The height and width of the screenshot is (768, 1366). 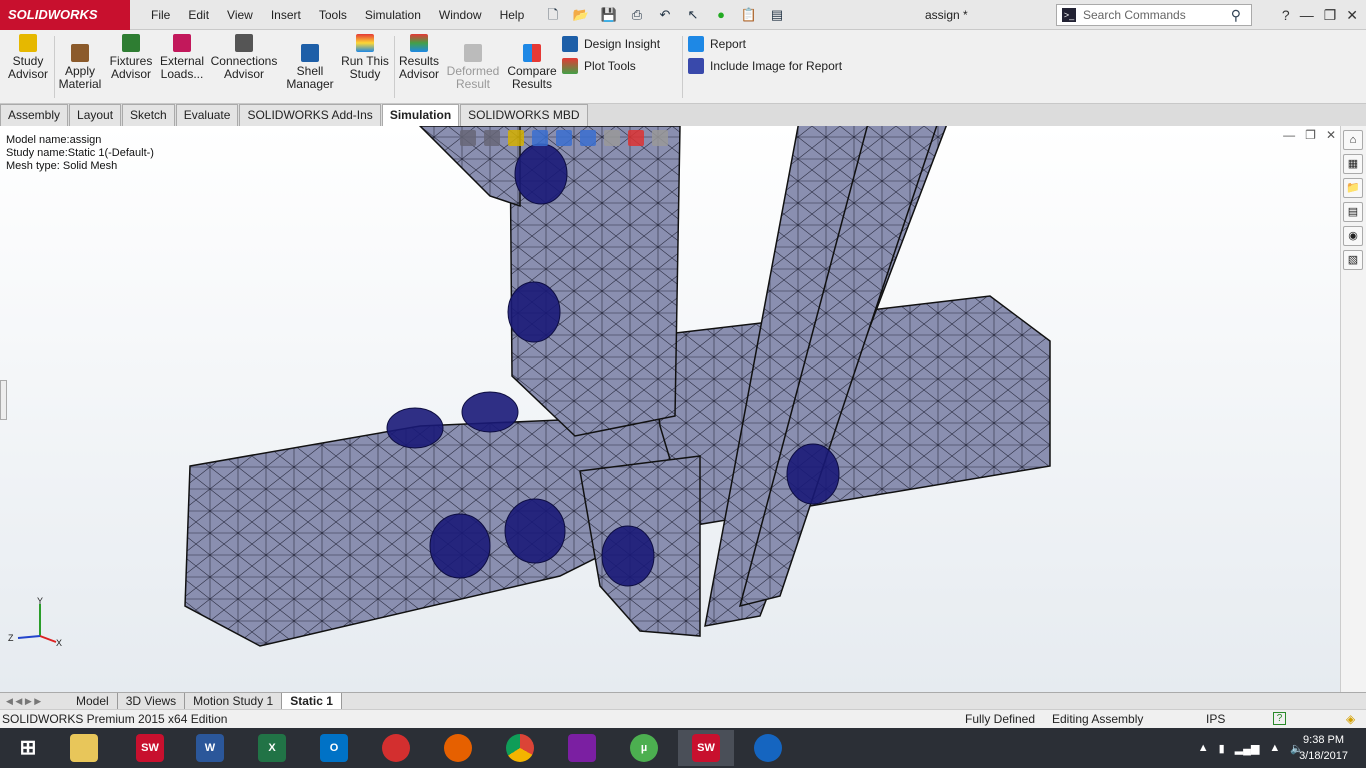 What do you see at coordinates (198, 15) in the screenshot?
I see `menu-edit: Edit` at bounding box center [198, 15].